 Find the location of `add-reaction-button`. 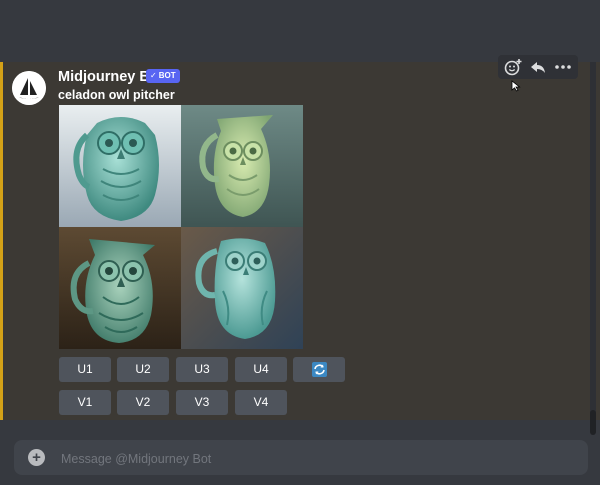

add-reaction-button is located at coordinates (513, 67).